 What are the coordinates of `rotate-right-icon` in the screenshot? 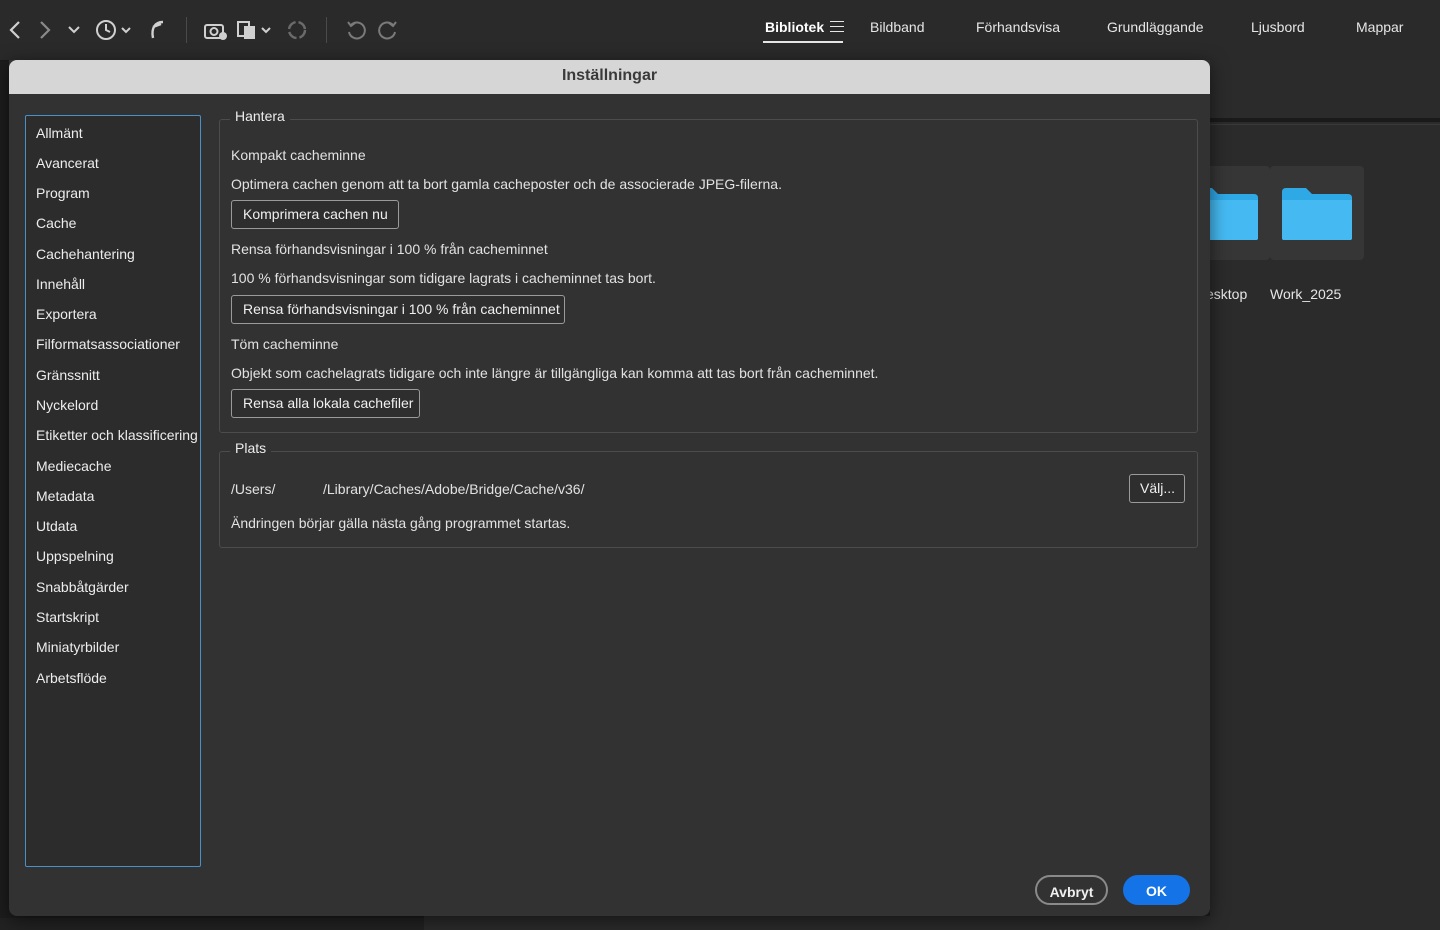 It's located at (388, 30).